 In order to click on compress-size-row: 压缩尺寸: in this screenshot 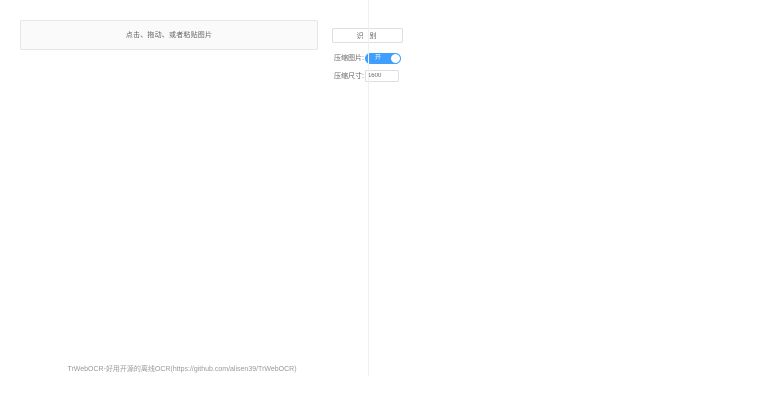, I will do `click(366, 76)`.